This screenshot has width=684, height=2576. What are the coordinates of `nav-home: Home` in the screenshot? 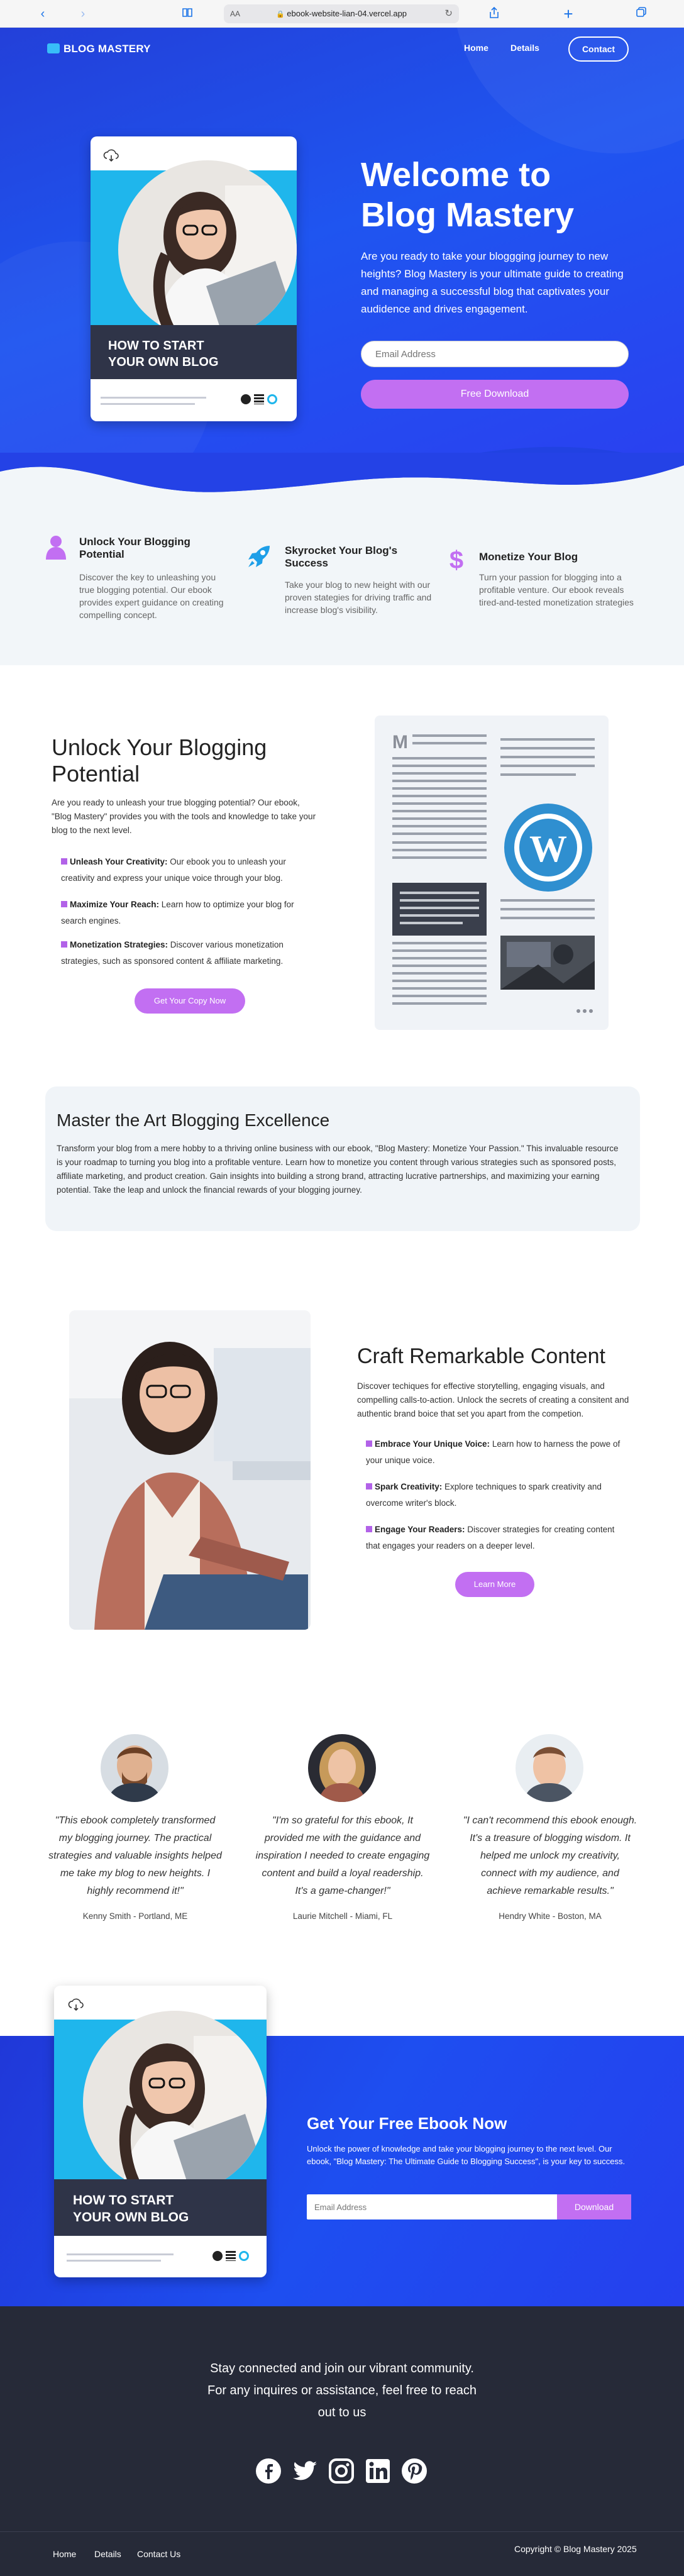 It's located at (476, 48).